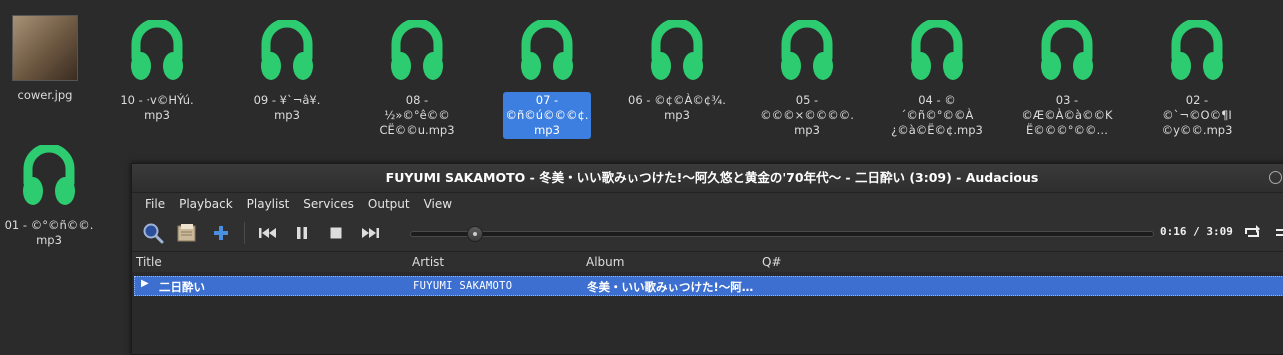  I want to click on toolbar: 0:16 / 3:09, so click(707, 233).